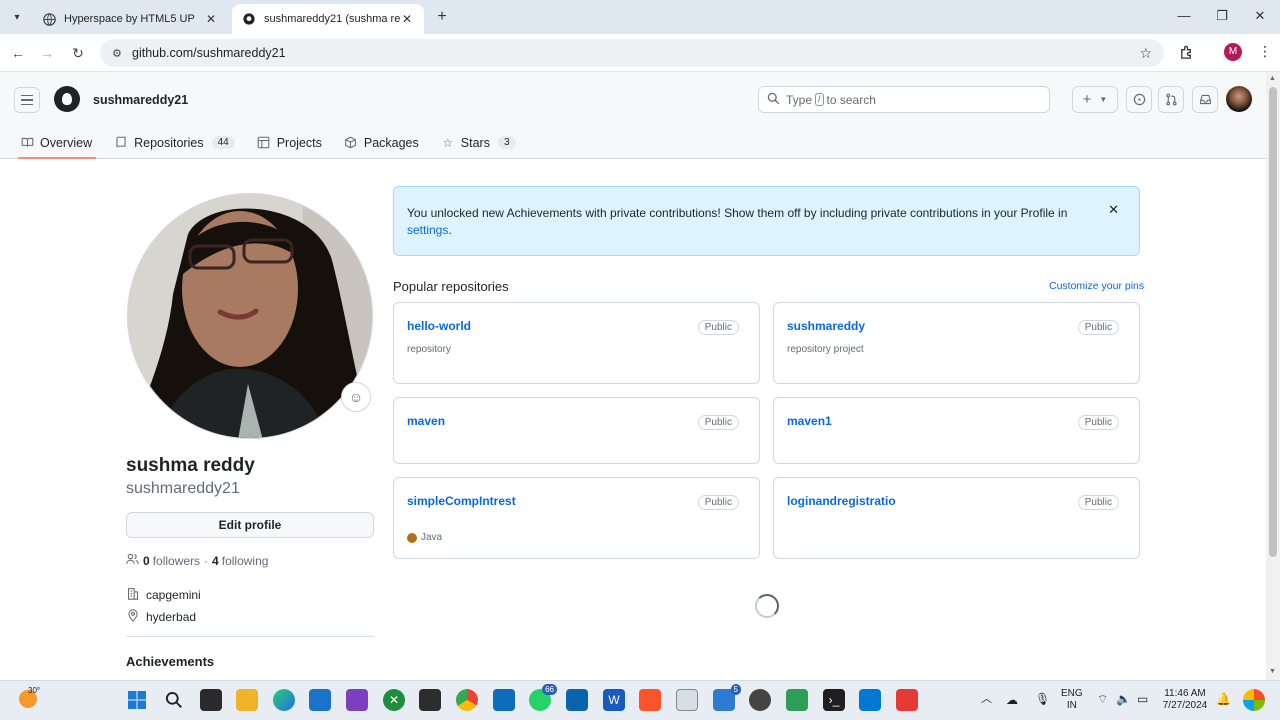  What do you see at coordinates (1239, 99) in the screenshot?
I see `user-avatar` at bounding box center [1239, 99].